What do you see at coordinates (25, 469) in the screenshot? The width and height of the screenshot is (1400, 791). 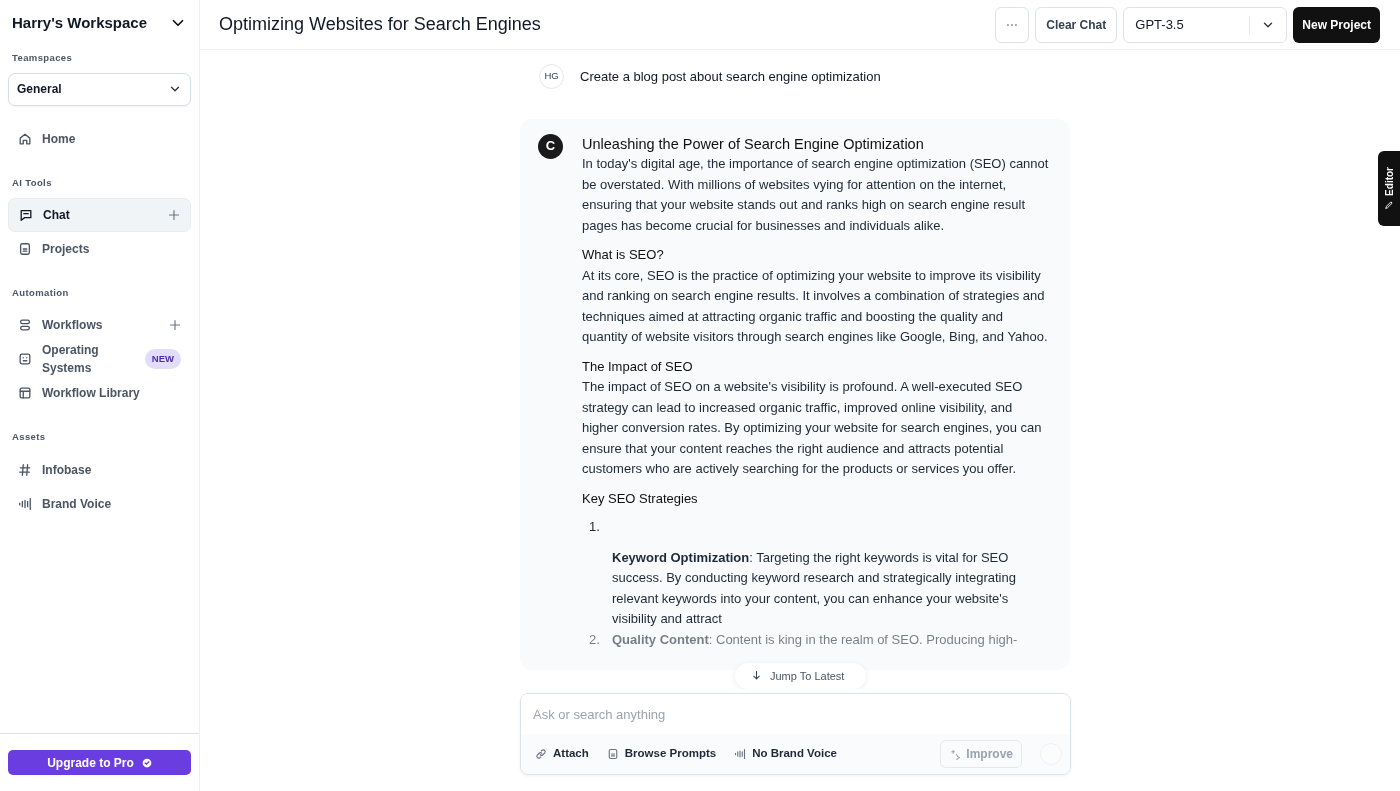 I see `hash-icon` at bounding box center [25, 469].